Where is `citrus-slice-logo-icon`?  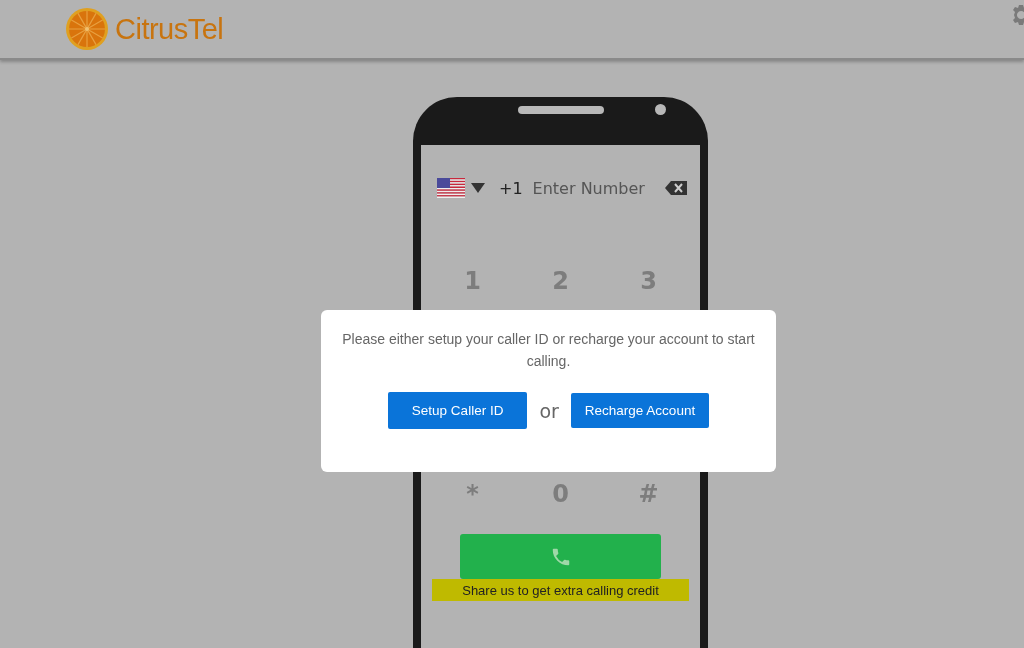
citrus-slice-logo-icon is located at coordinates (87, 29).